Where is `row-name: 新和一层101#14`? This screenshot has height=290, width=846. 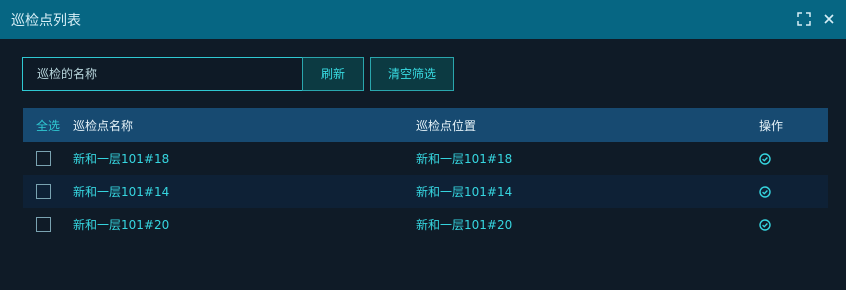
row-name: 新和一层101#14 is located at coordinates (121, 192).